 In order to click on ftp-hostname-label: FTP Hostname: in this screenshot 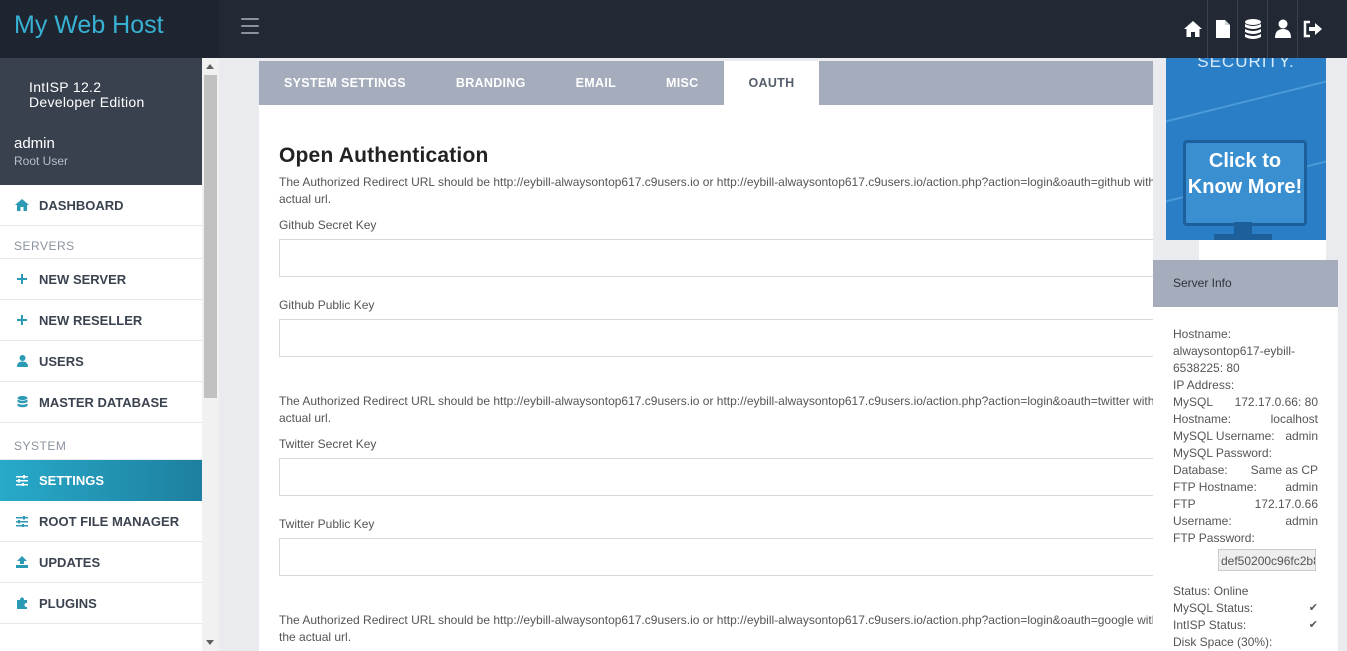, I will do `click(1215, 487)`.